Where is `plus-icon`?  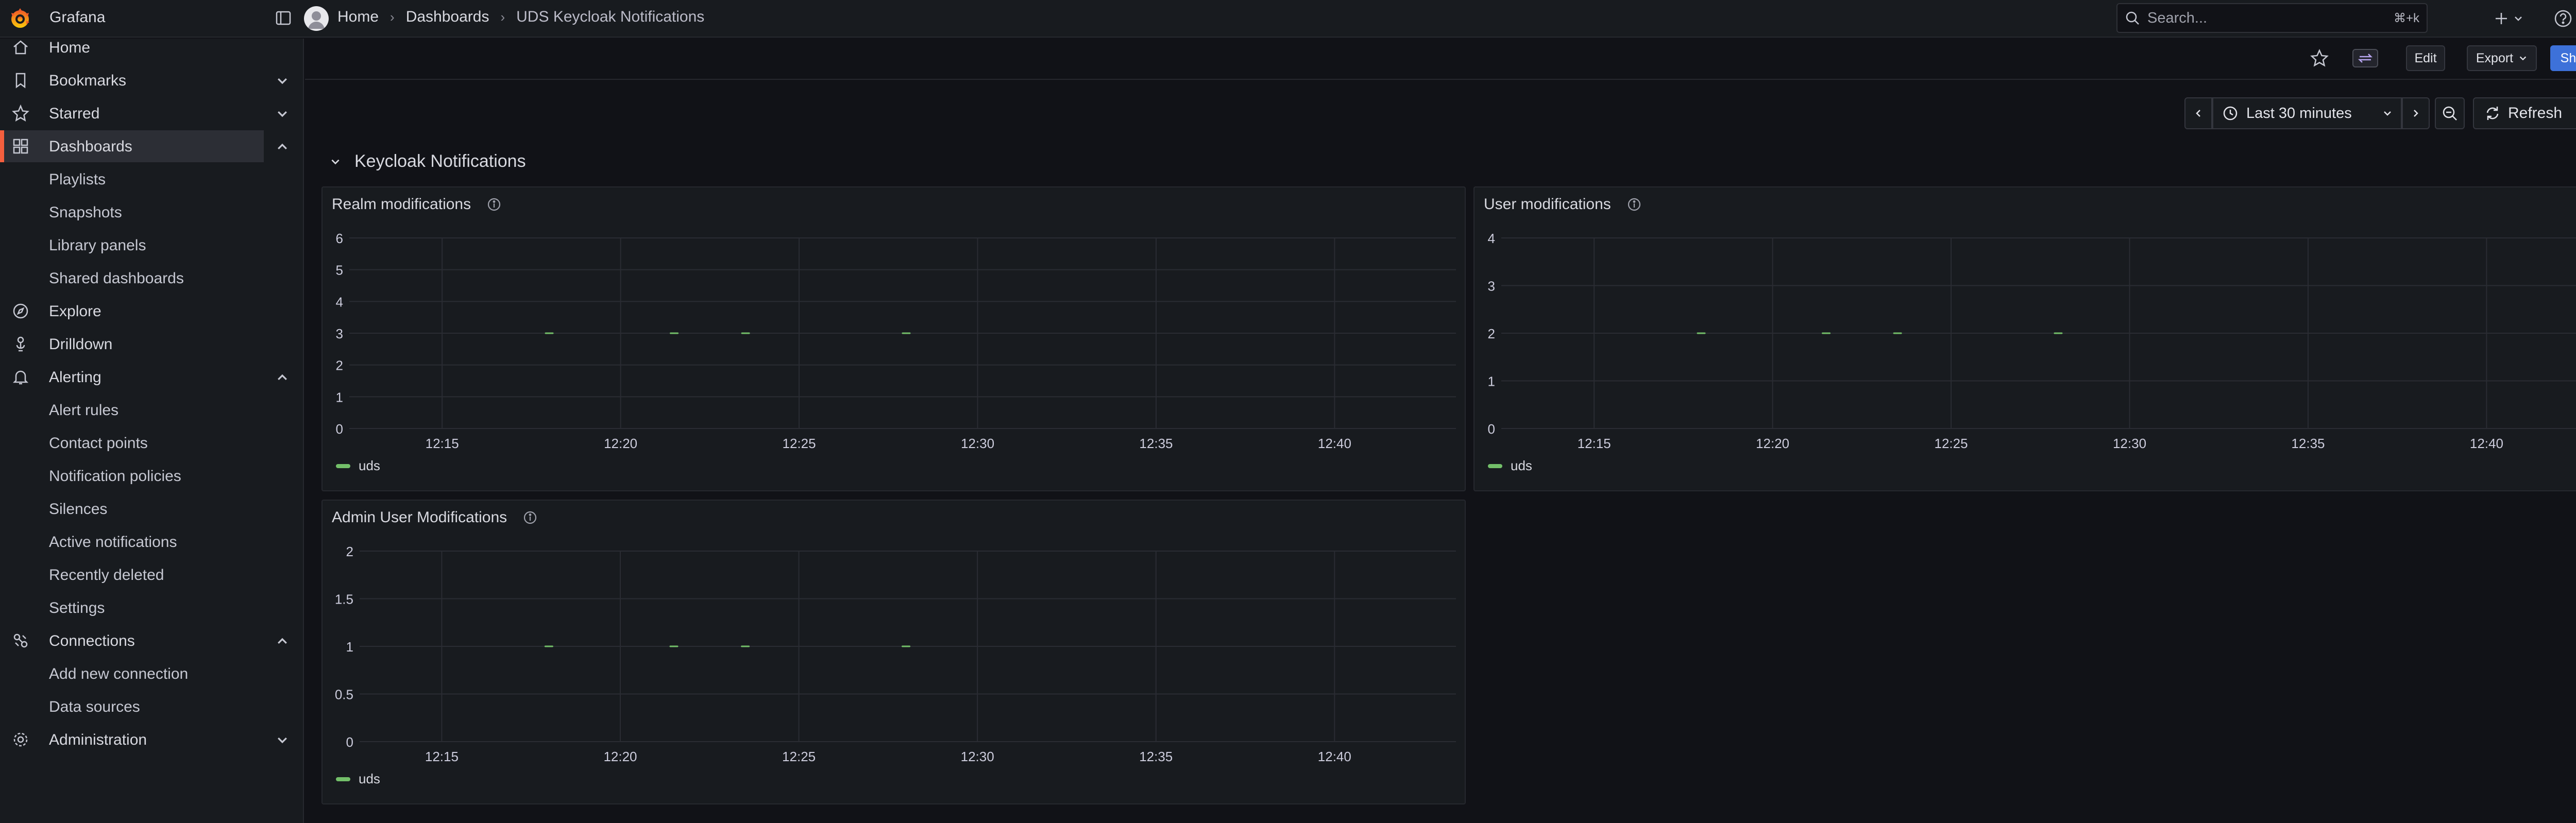
plus-icon is located at coordinates (2501, 18).